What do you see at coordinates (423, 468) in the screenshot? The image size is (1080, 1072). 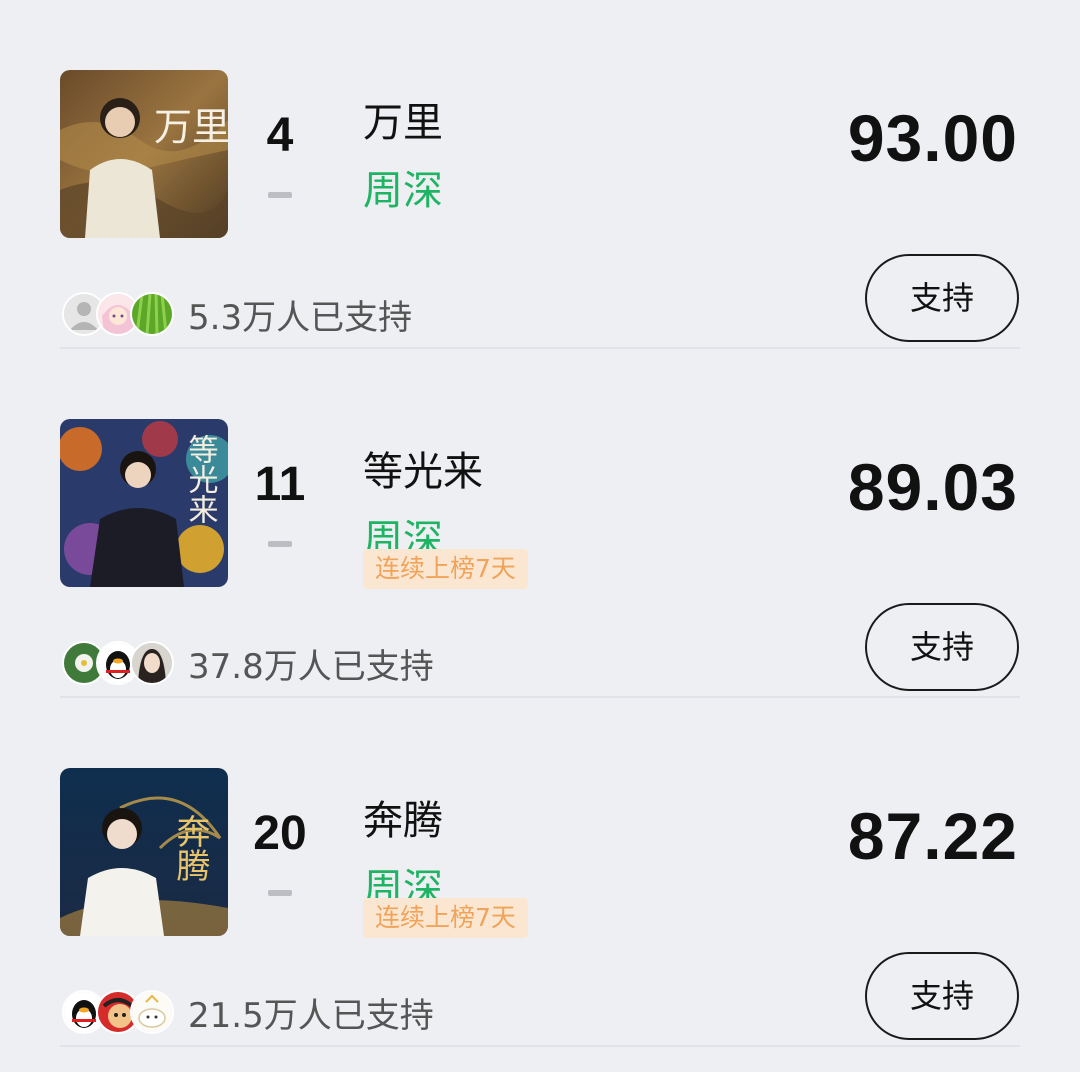 I see `song-title: 等光来` at bounding box center [423, 468].